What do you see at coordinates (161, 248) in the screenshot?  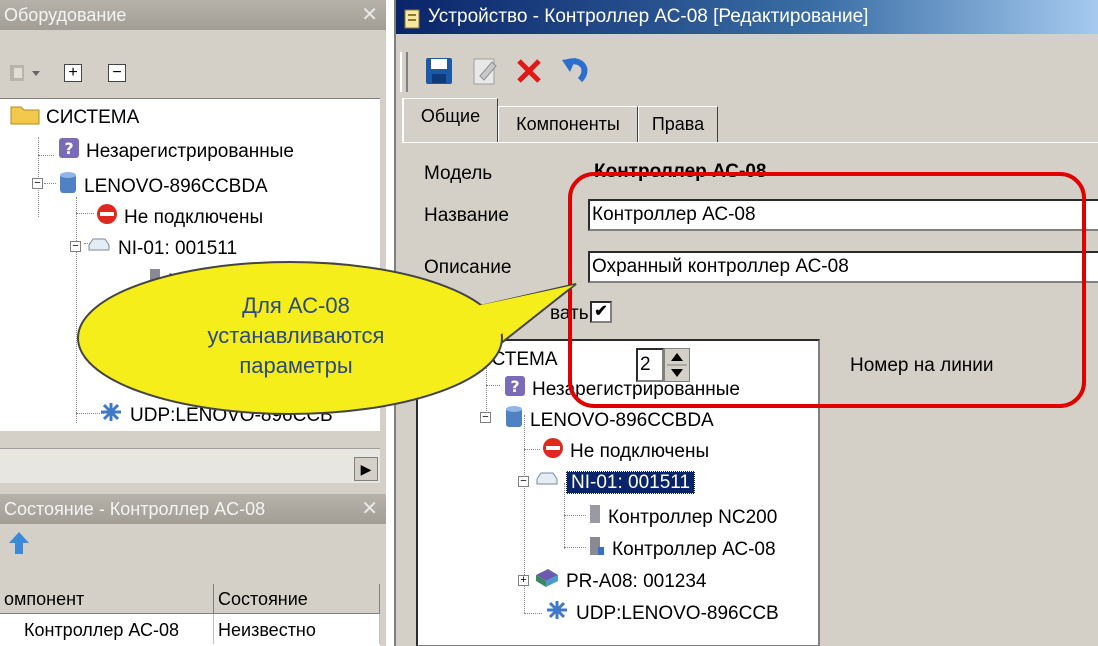 I see `tree-item-ni01: NI-01: 001511` at bounding box center [161, 248].